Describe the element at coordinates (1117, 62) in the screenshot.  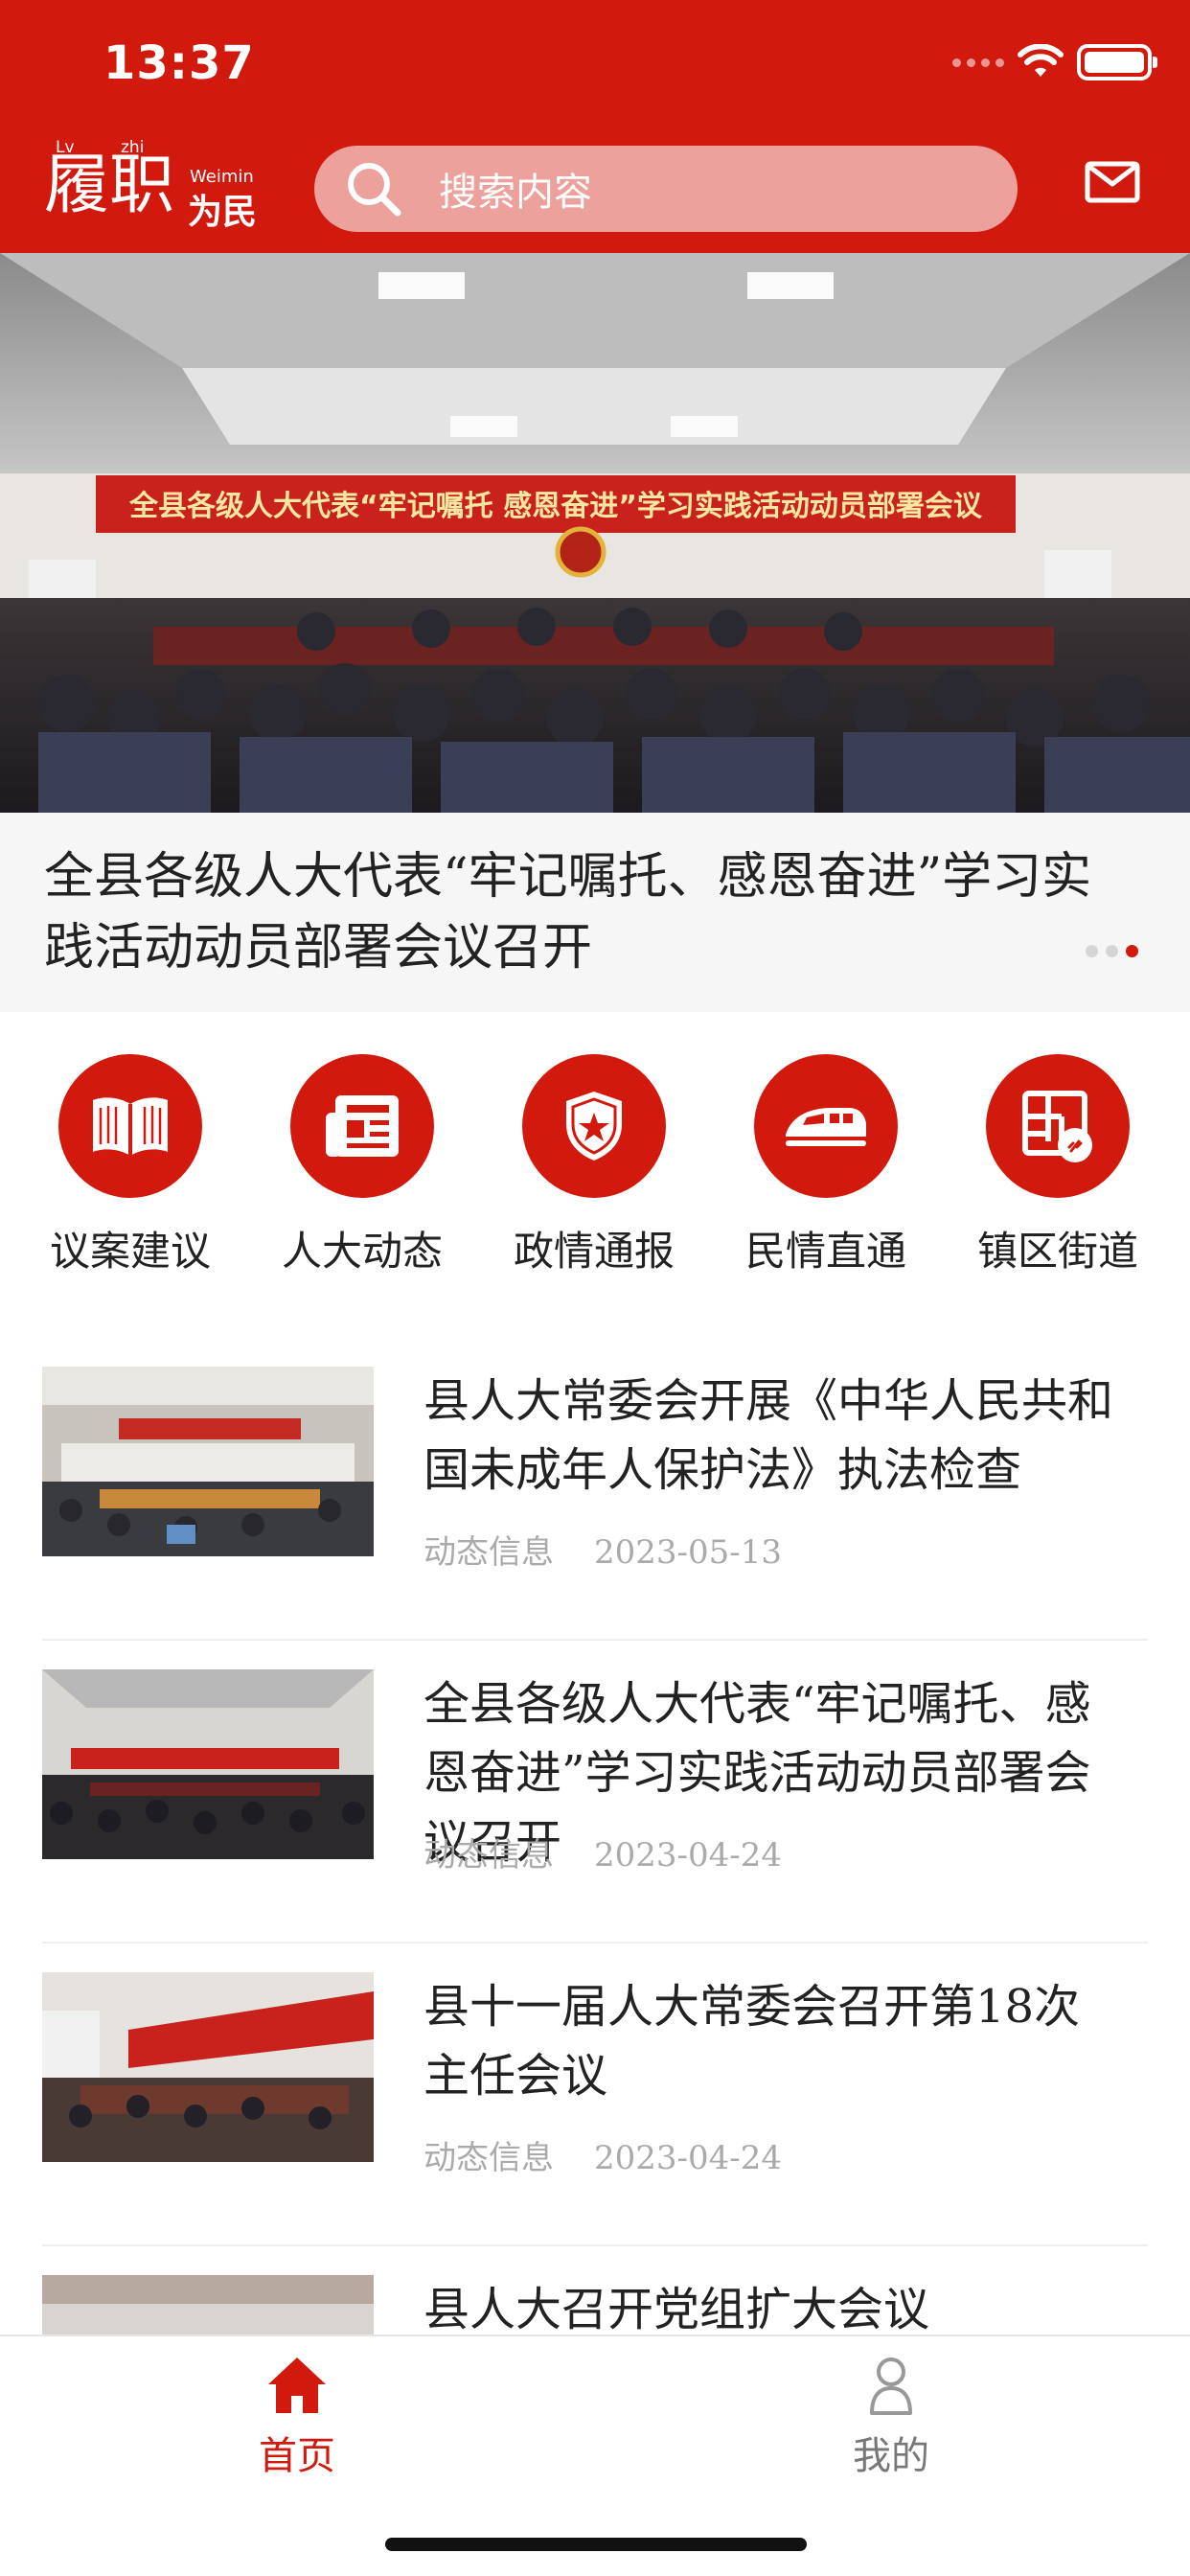
I see `battery-icon` at that location.